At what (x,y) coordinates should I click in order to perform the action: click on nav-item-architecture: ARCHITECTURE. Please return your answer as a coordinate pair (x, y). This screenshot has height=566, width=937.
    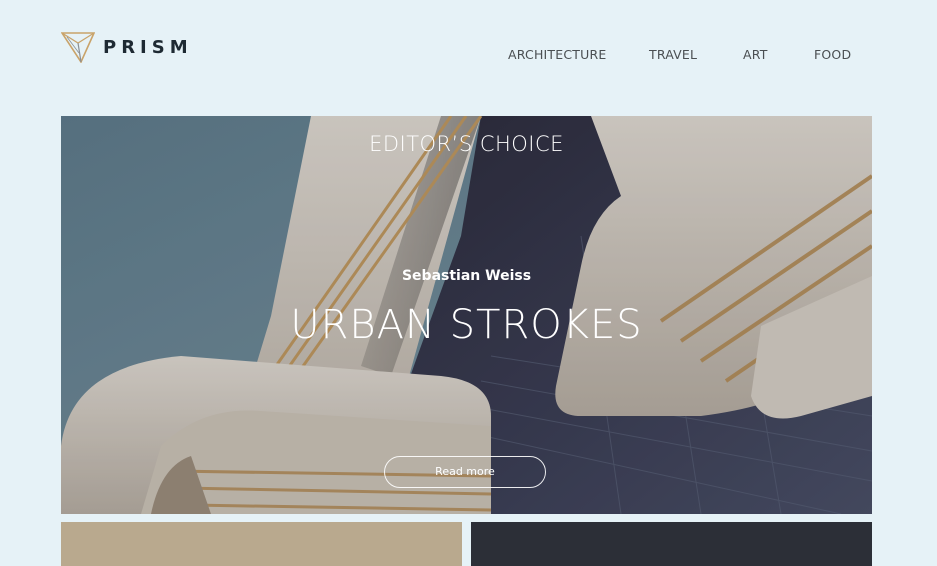
    Looking at the image, I should click on (557, 54).